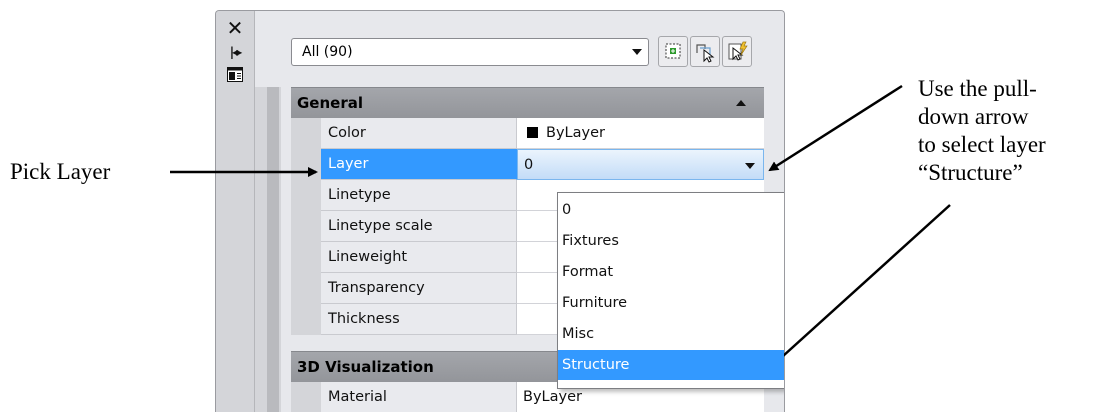  What do you see at coordinates (527, 102) in the screenshot?
I see `section-header-general: General` at bounding box center [527, 102].